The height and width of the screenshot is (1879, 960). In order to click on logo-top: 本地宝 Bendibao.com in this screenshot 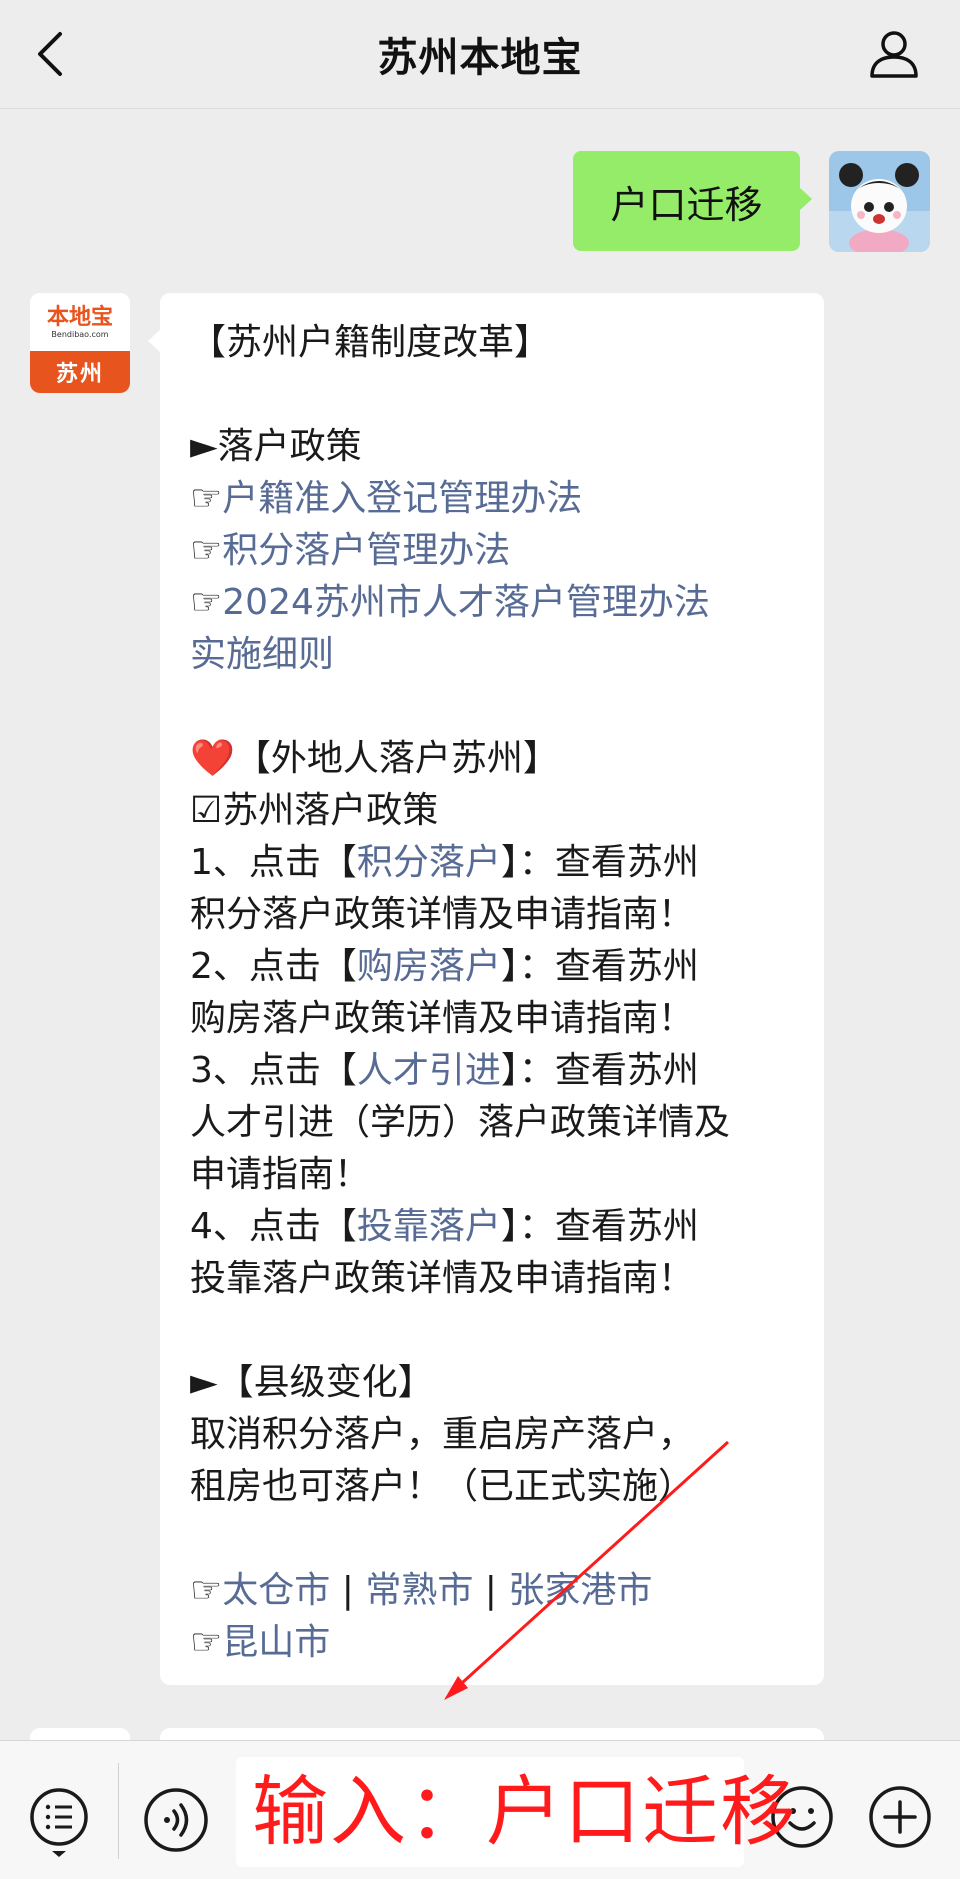, I will do `click(80, 322)`.